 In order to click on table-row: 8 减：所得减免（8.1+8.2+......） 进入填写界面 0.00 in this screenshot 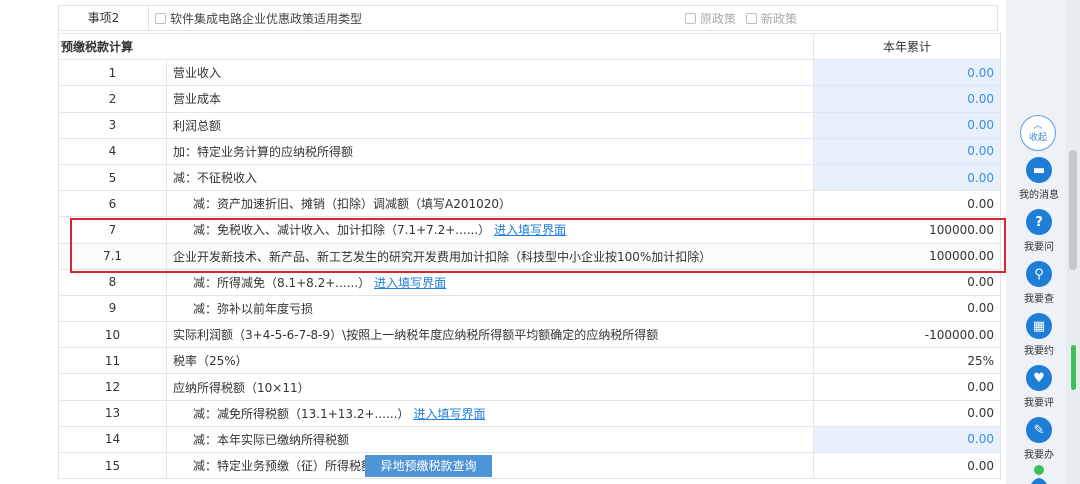, I will do `click(530, 282)`.